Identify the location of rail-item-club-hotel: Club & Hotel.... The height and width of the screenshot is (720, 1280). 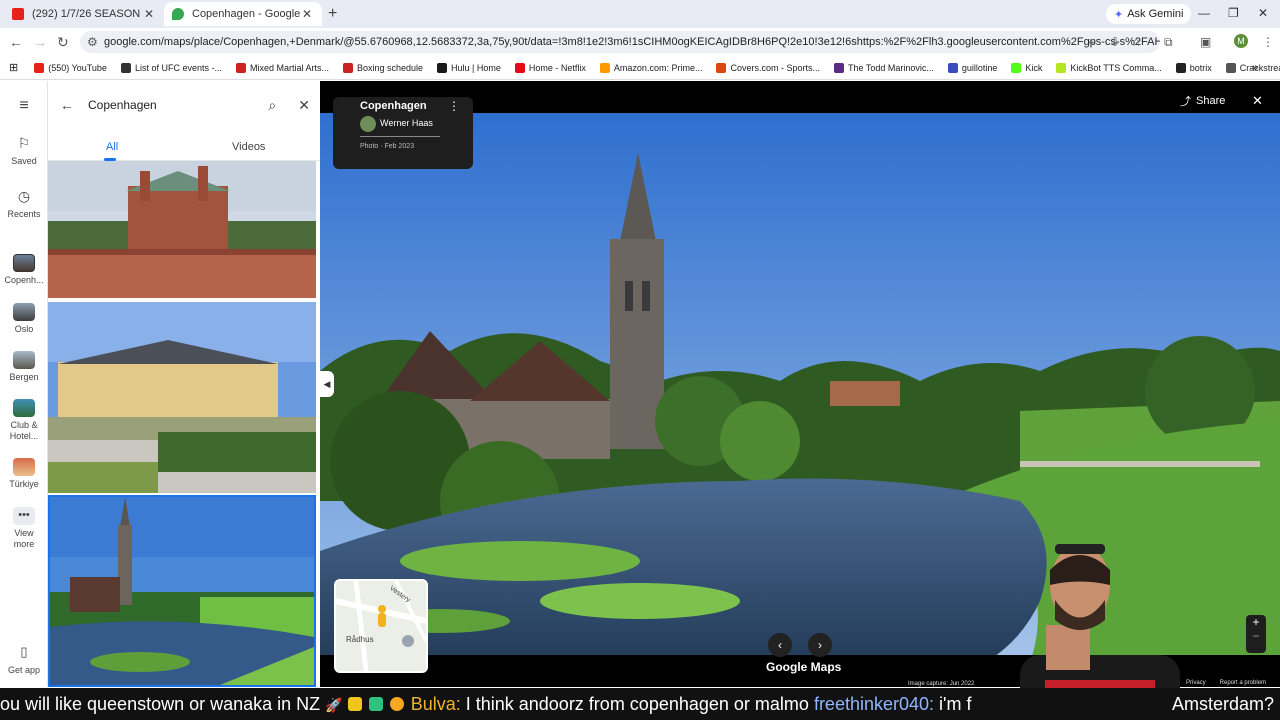
(24, 420).